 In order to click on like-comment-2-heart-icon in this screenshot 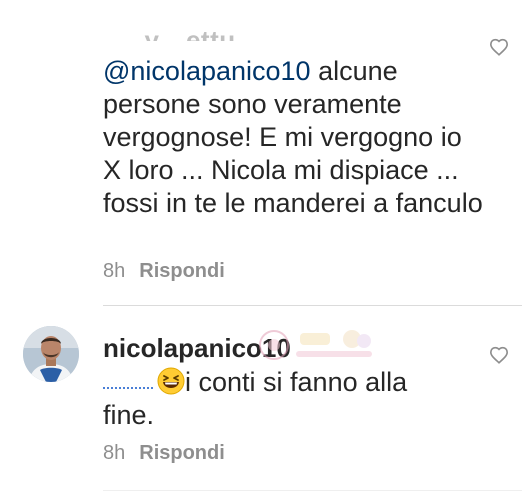, I will do `click(499, 355)`.